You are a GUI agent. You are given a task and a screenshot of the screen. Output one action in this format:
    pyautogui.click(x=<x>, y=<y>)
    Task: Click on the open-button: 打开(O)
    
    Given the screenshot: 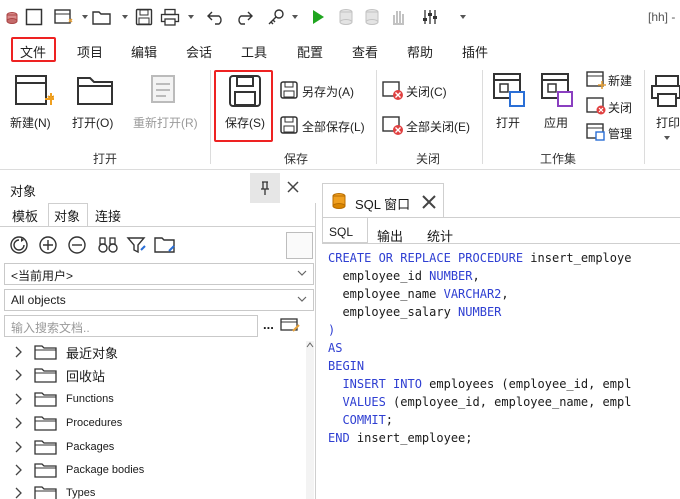 What is the action you would take?
    pyautogui.click(x=92, y=122)
    